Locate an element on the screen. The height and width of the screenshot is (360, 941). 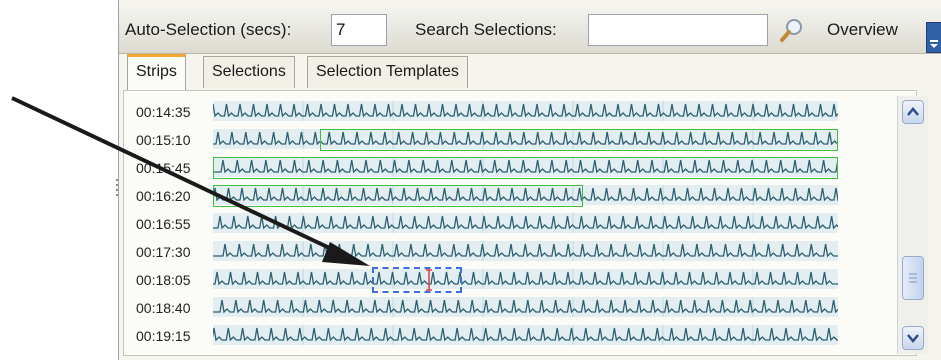
strip-time-label: 00:16:55 is located at coordinates (163, 224).